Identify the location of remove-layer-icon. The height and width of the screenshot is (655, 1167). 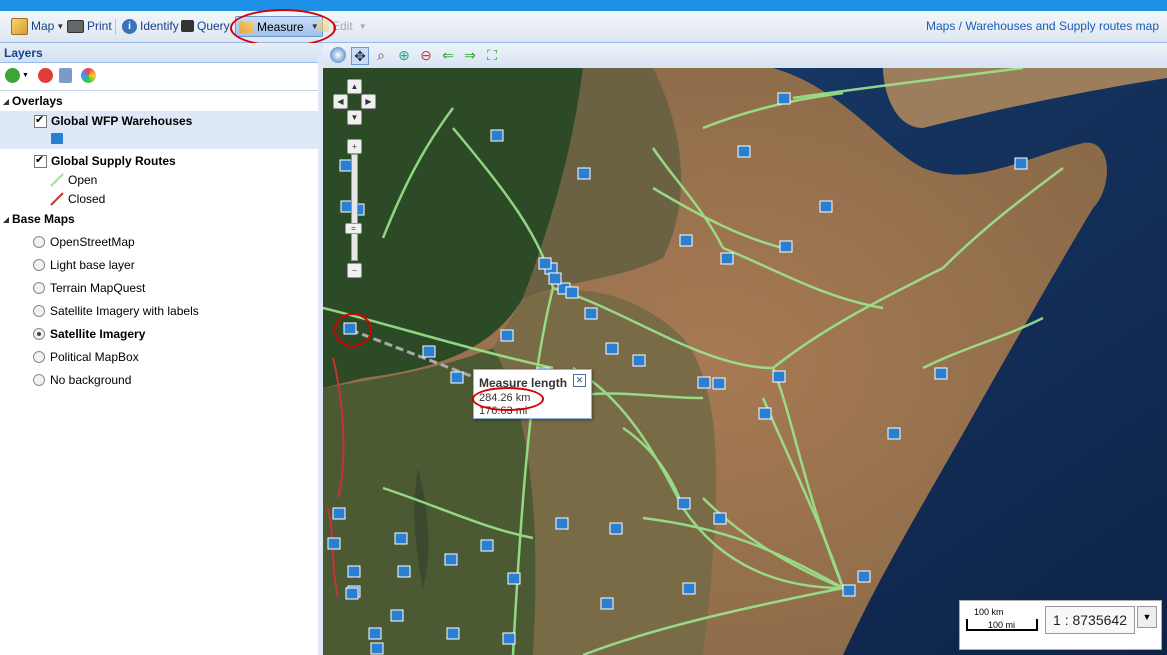
(45, 75).